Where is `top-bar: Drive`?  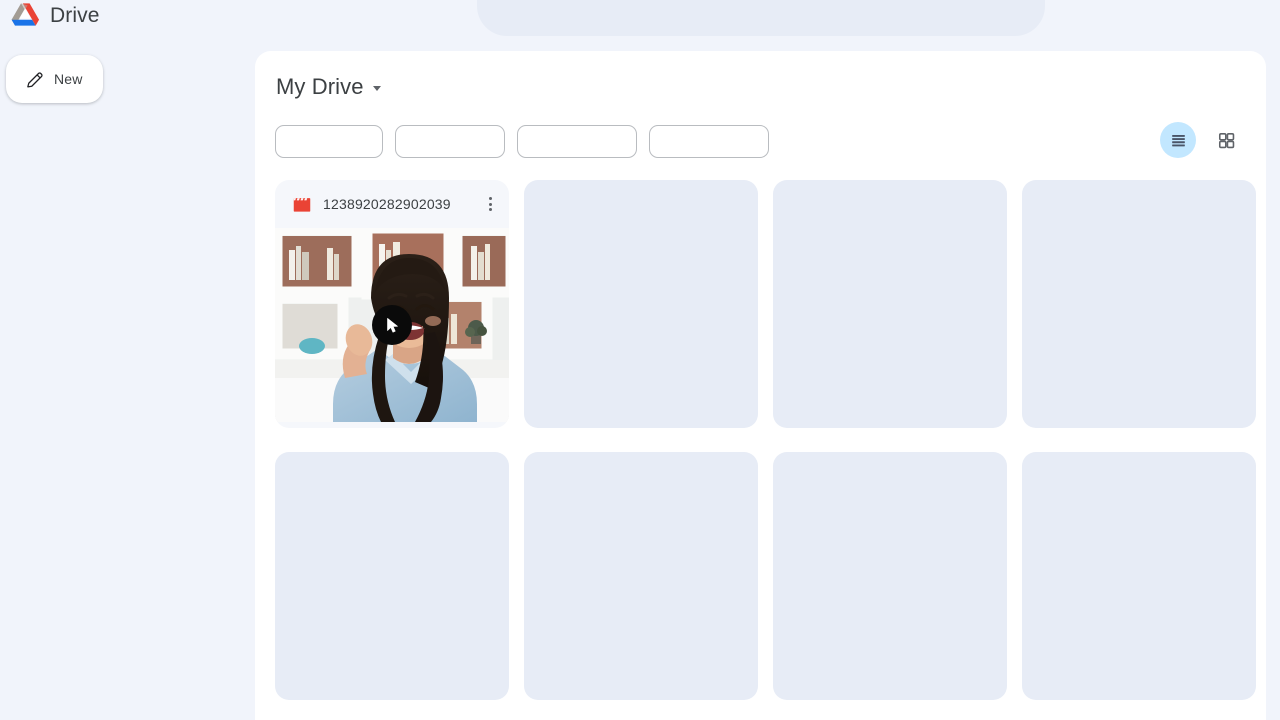
top-bar: Drive is located at coordinates (640, 24).